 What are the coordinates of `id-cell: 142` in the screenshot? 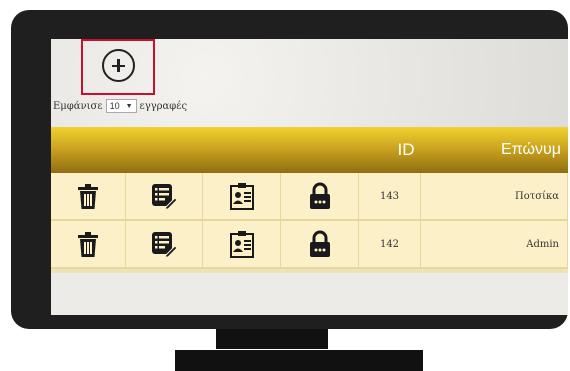 It's located at (390, 244).